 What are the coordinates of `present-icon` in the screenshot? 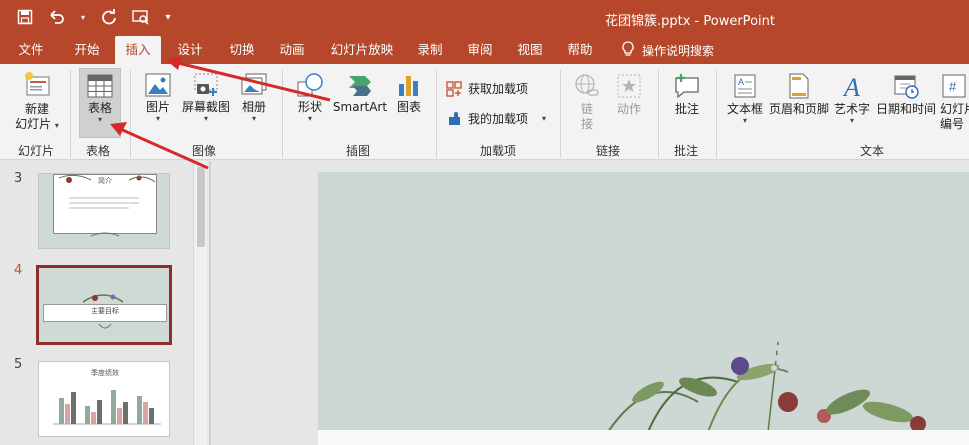 It's located at (141, 17).